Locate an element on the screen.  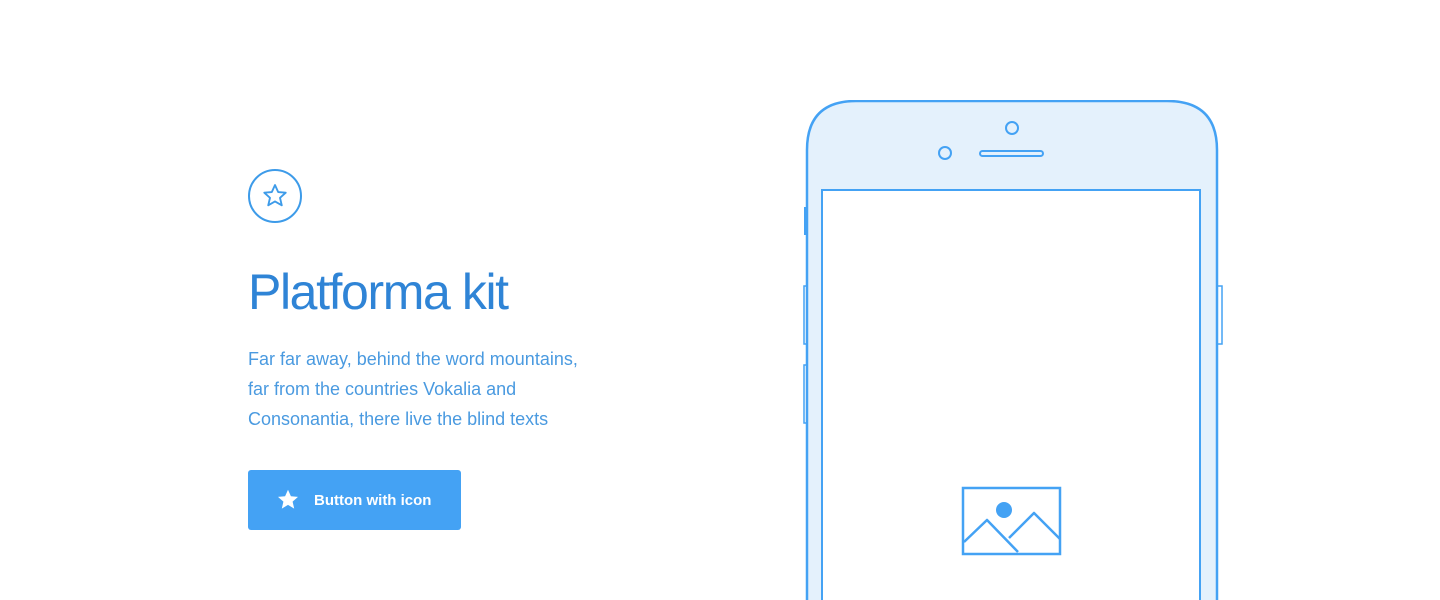
description-line: Far far away, behind the word mountains, is located at coordinates (413, 359).